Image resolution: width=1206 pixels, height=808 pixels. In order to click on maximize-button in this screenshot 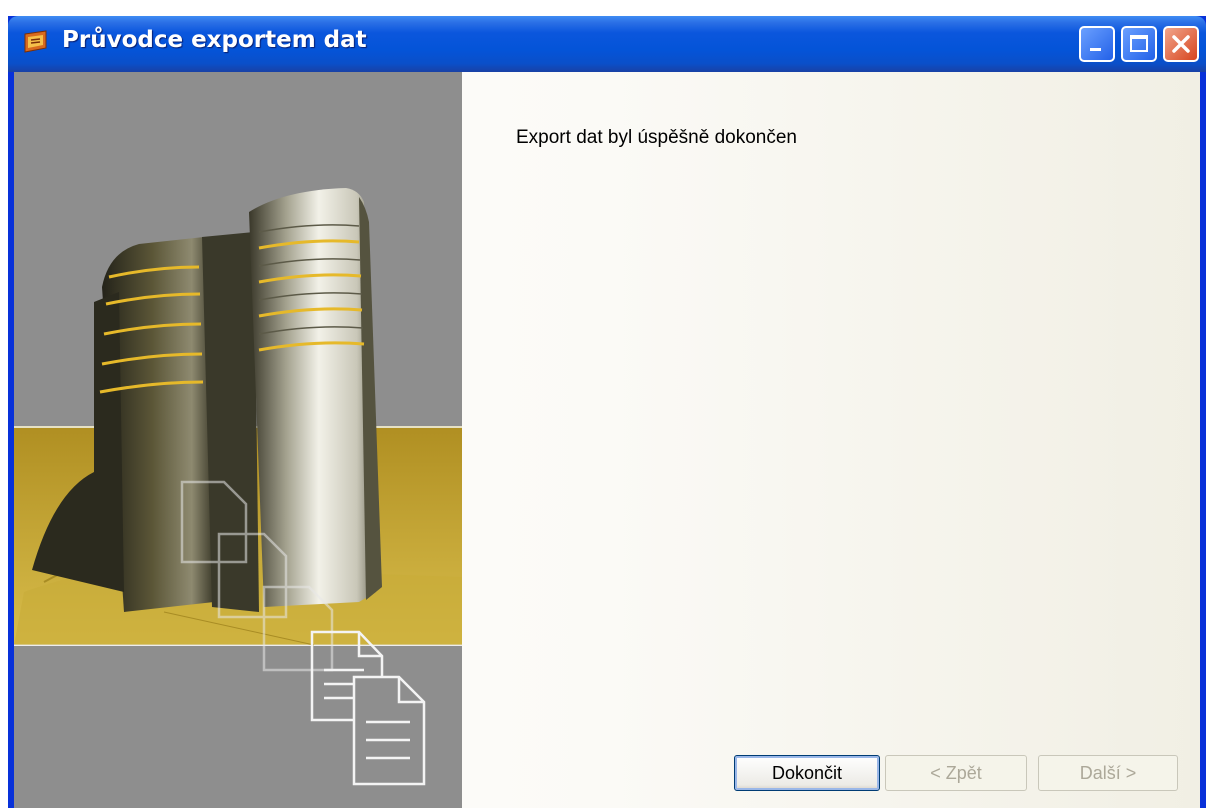, I will do `click(1139, 44)`.